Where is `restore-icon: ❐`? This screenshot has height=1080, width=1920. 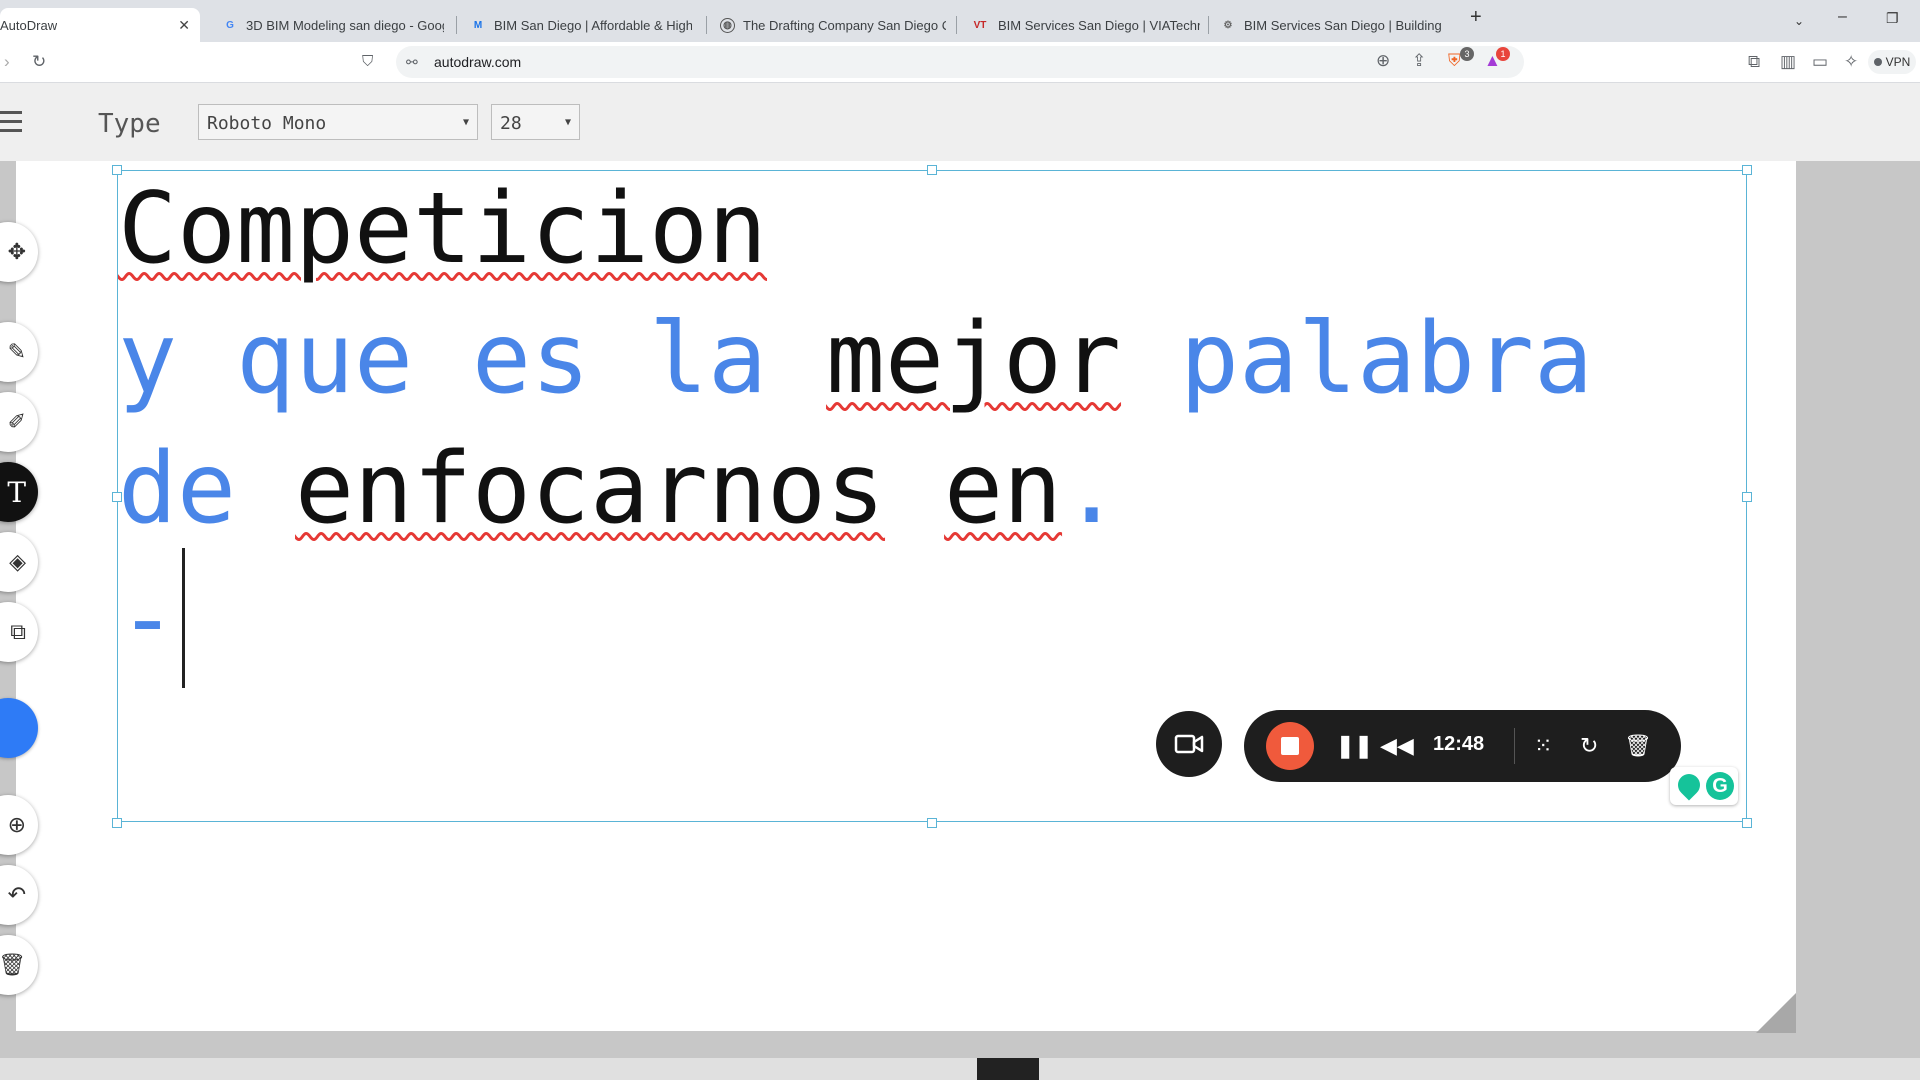
restore-icon: ❐ is located at coordinates (1892, 18).